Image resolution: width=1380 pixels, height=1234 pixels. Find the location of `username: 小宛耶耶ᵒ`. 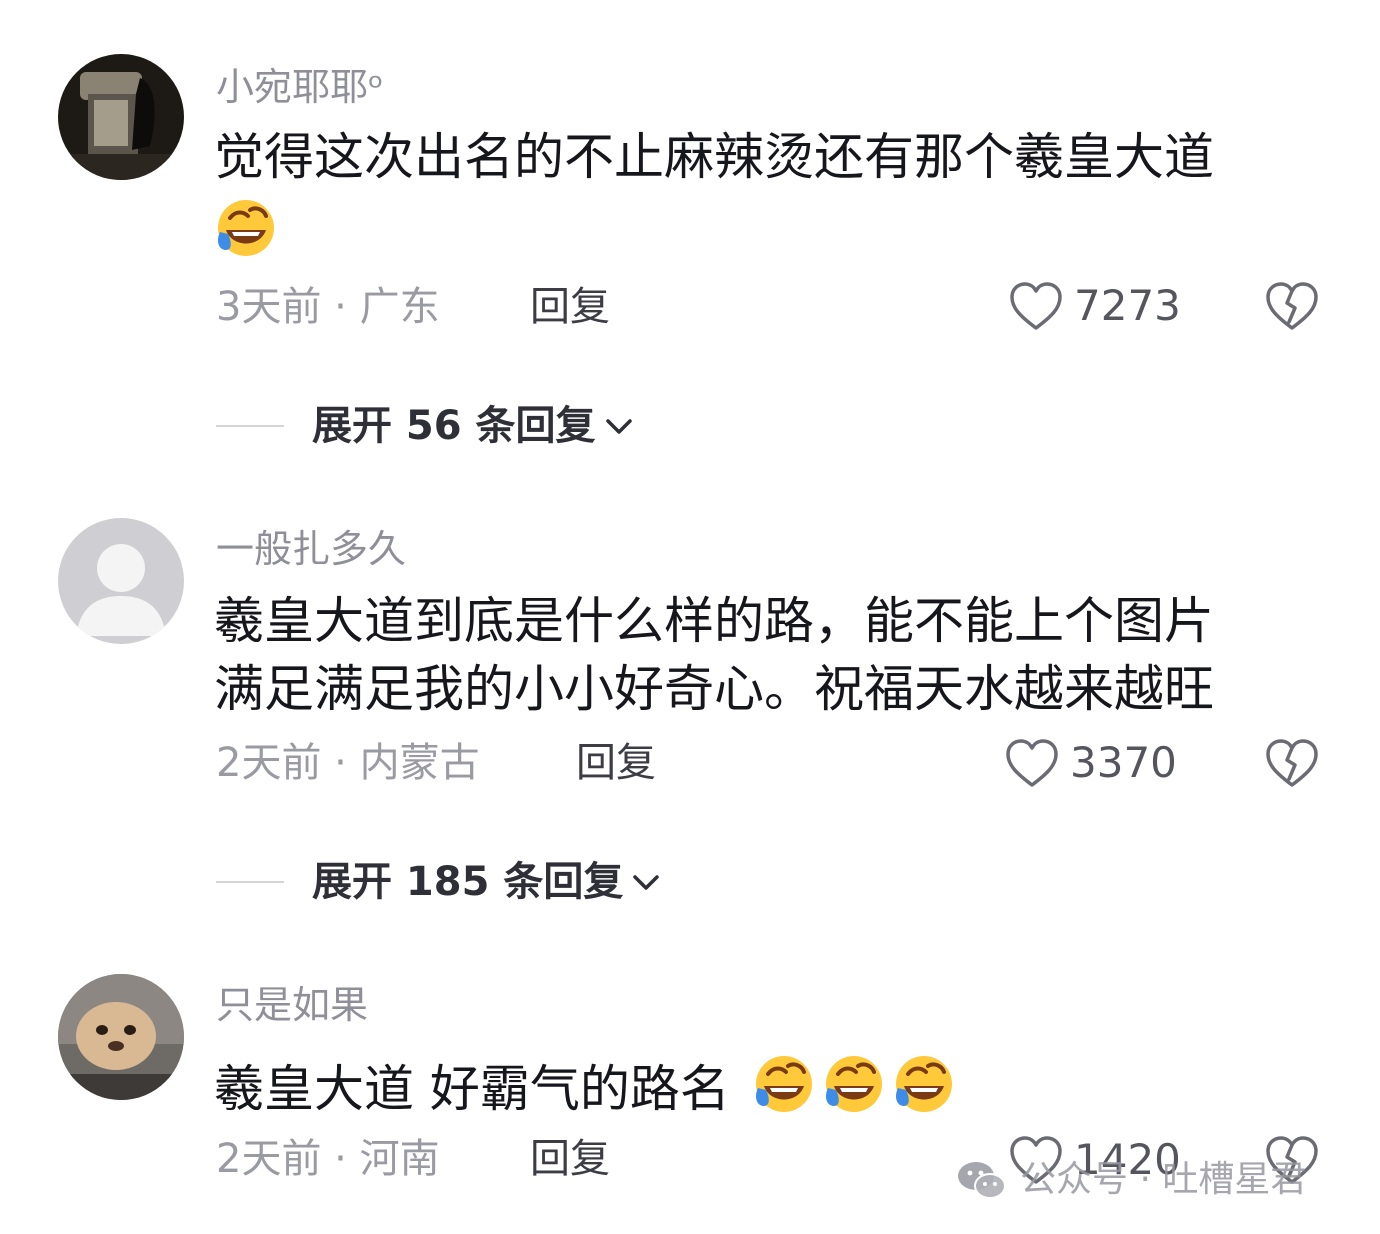

username: 小宛耶耶ᵒ is located at coordinates (300, 87).